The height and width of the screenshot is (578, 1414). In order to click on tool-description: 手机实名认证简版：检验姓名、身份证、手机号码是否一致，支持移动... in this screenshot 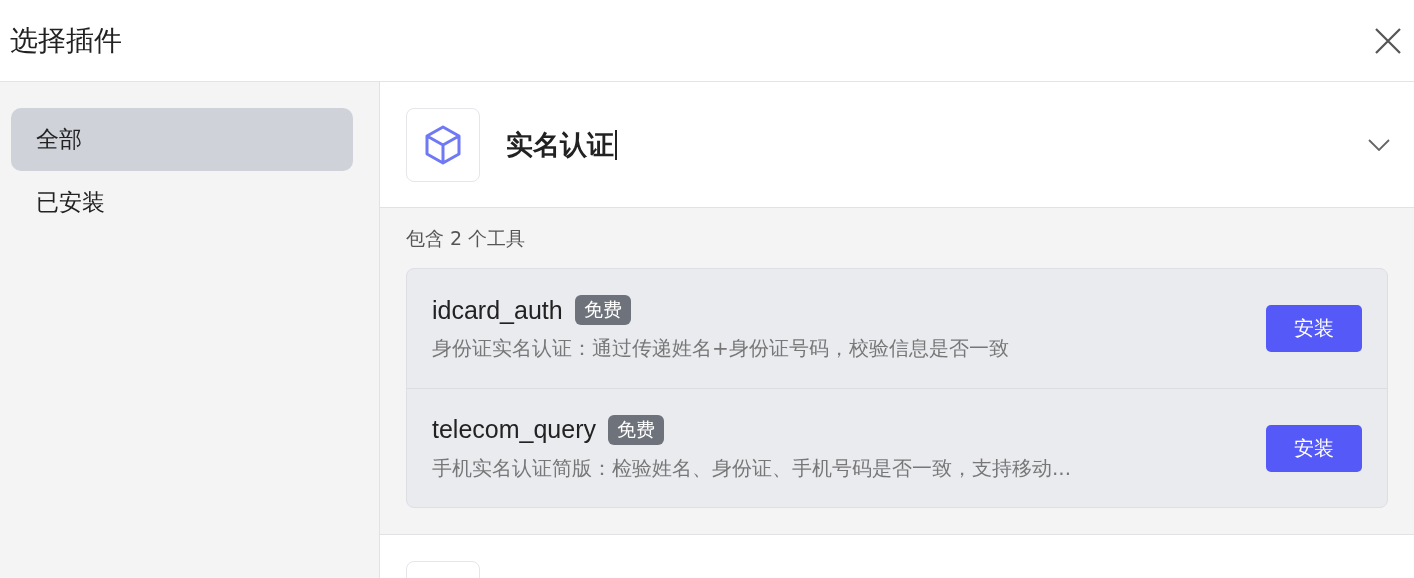, I will do `click(752, 468)`.